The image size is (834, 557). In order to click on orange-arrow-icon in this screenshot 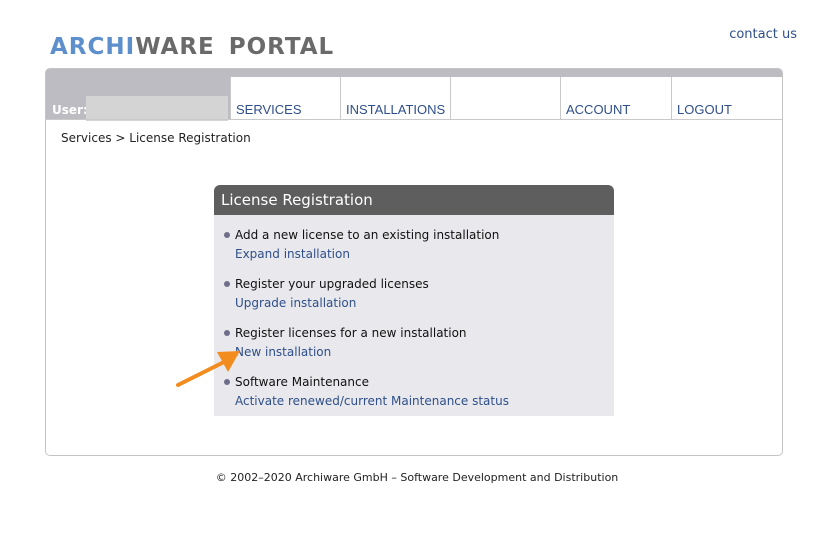, I will do `click(208, 369)`.